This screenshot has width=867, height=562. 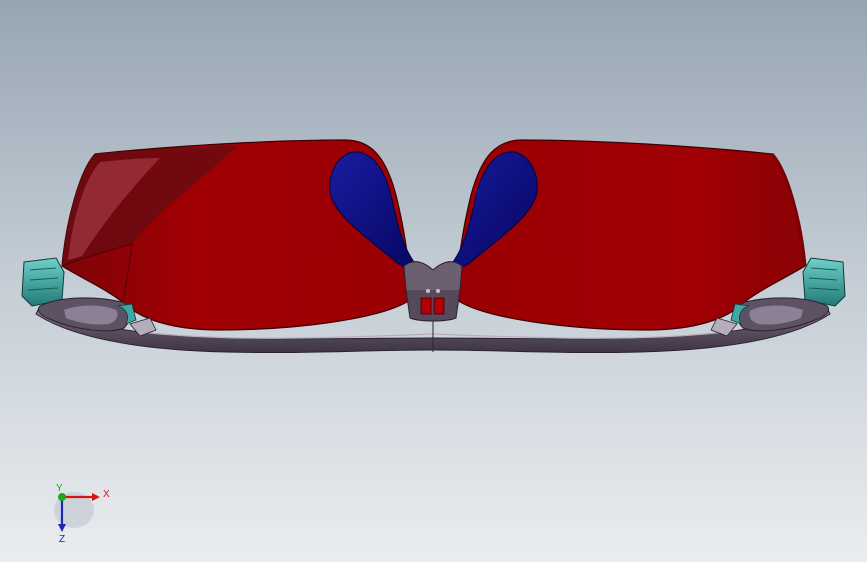 What do you see at coordinates (438, 291) in the screenshot?
I see `bridge-screw-right` at bounding box center [438, 291].